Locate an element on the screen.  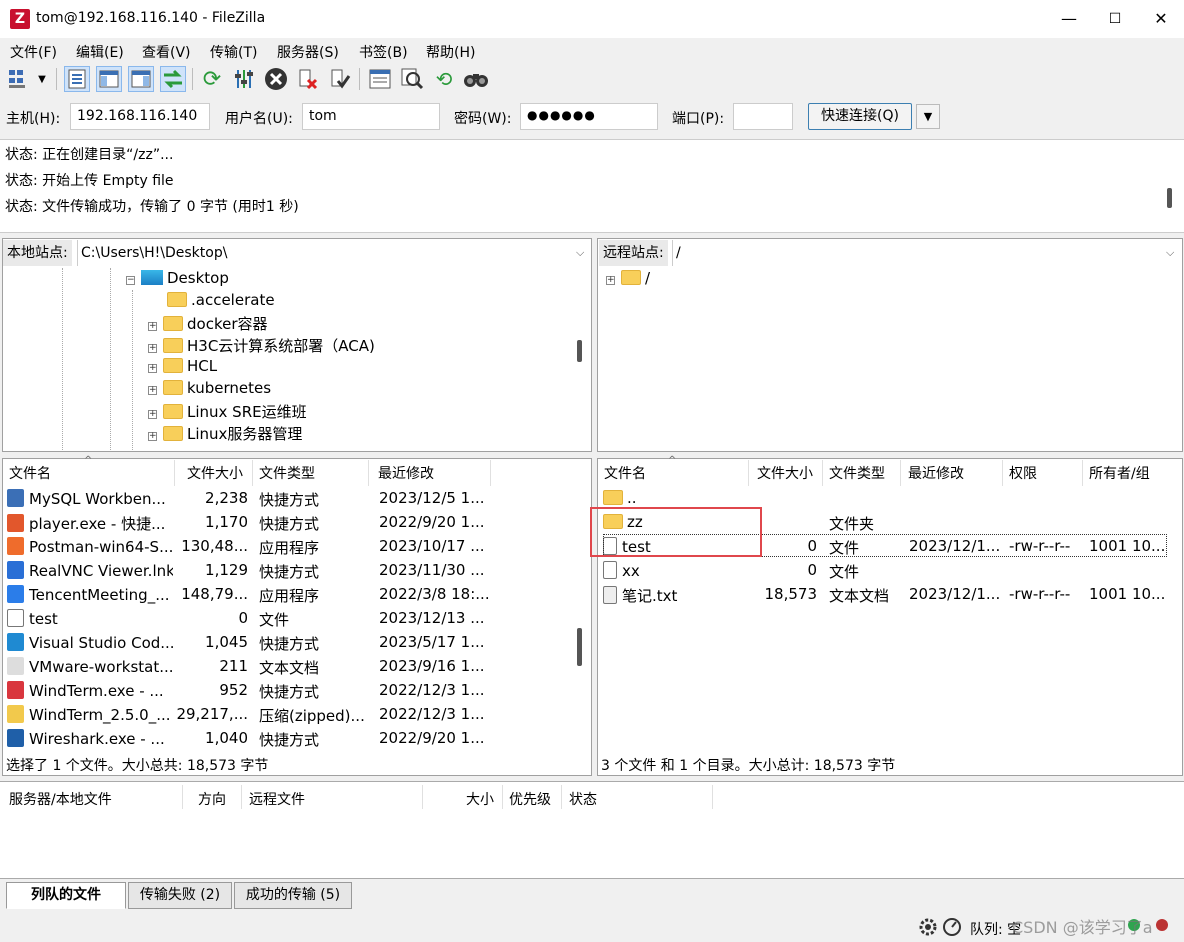
menu-file: 文件(F) is located at coordinates (33, 52).